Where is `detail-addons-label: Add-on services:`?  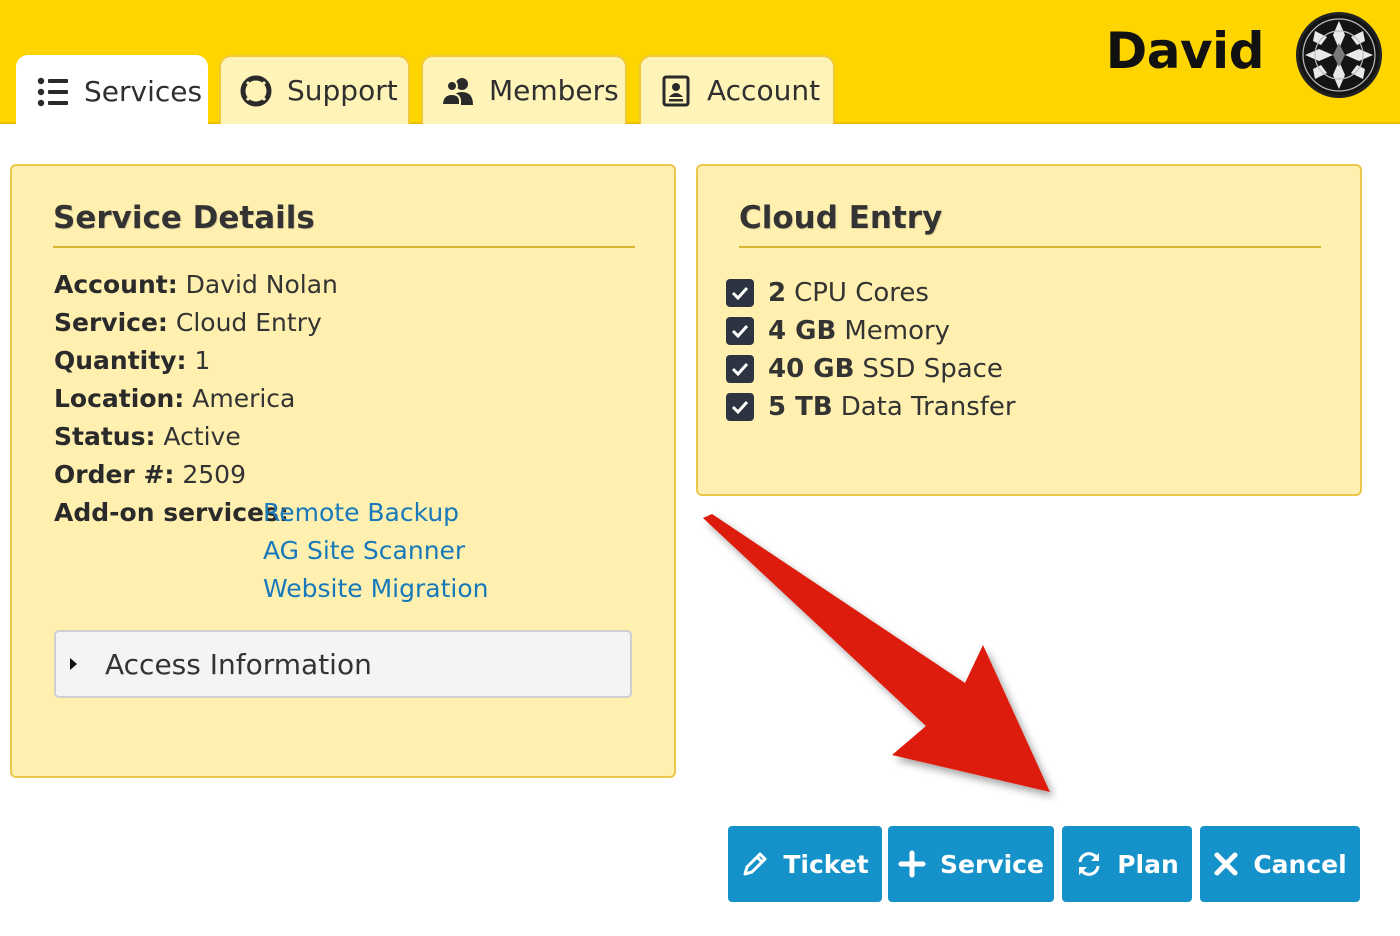 detail-addons-label: Add-on services: is located at coordinates (171, 512).